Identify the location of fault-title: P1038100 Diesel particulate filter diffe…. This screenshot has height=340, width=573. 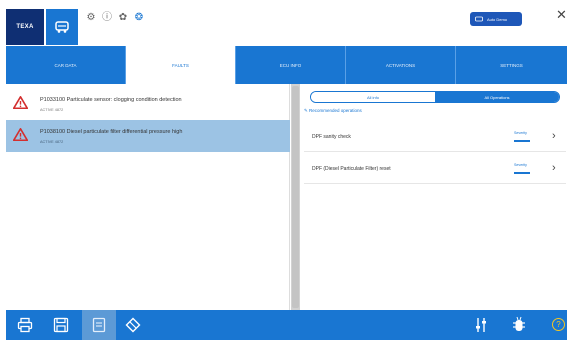
(111, 132).